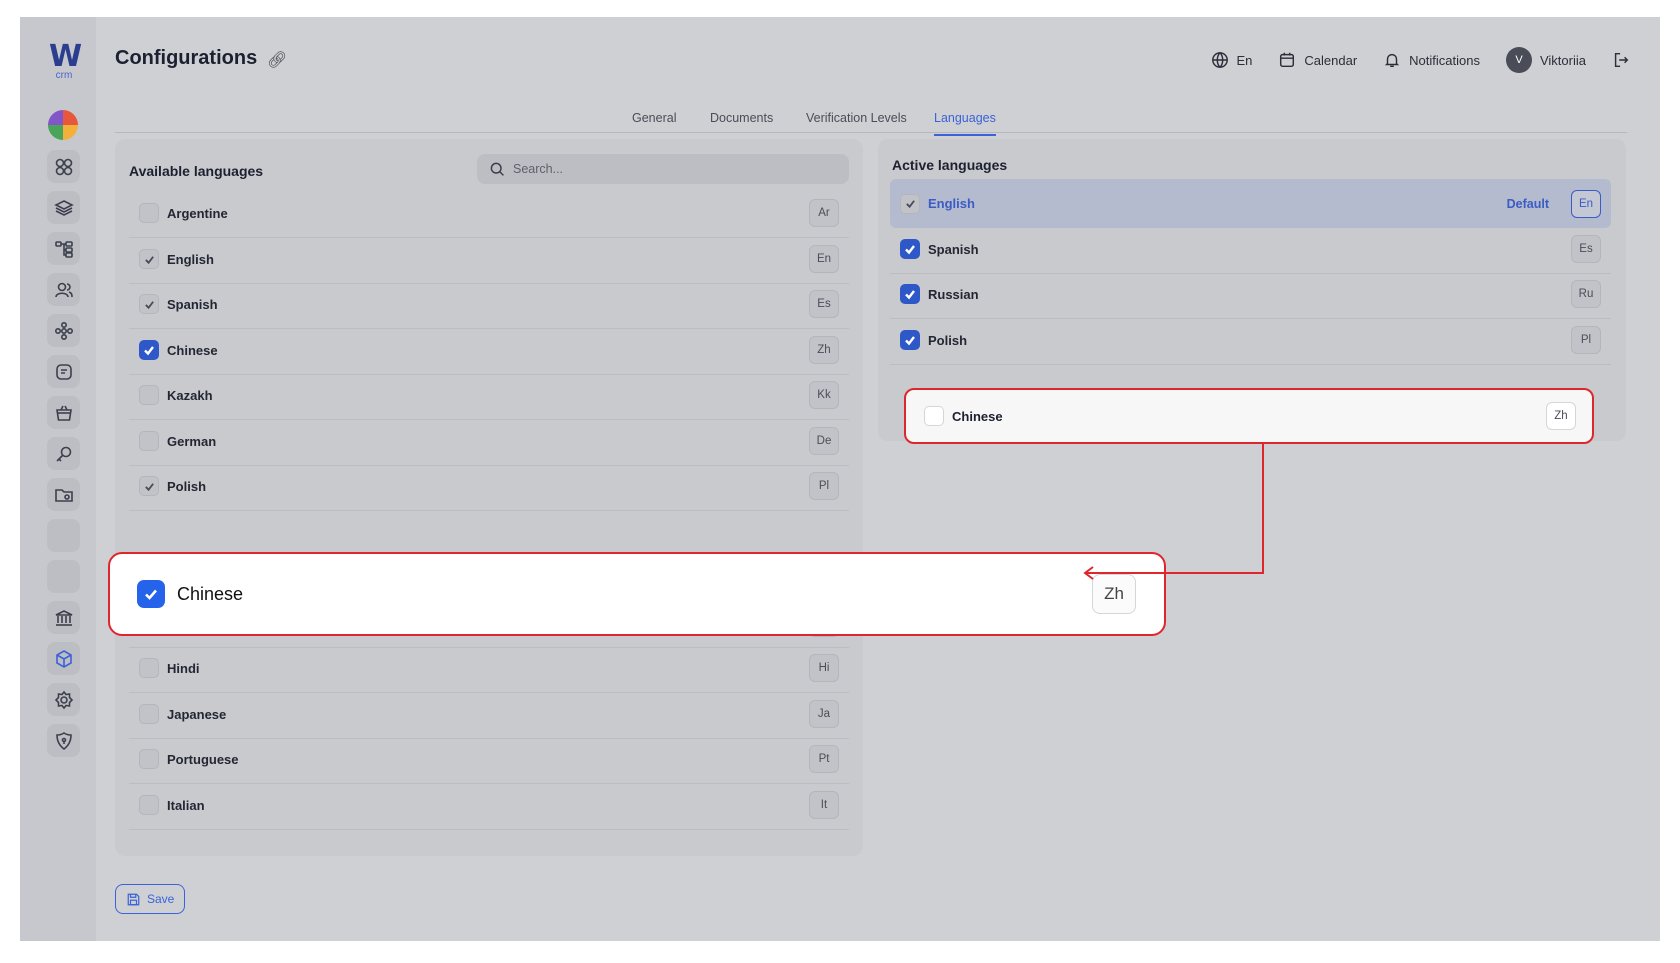  What do you see at coordinates (1249, 416) in the screenshot?
I see `active-row-highlighted: Chinese Zh` at bounding box center [1249, 416].